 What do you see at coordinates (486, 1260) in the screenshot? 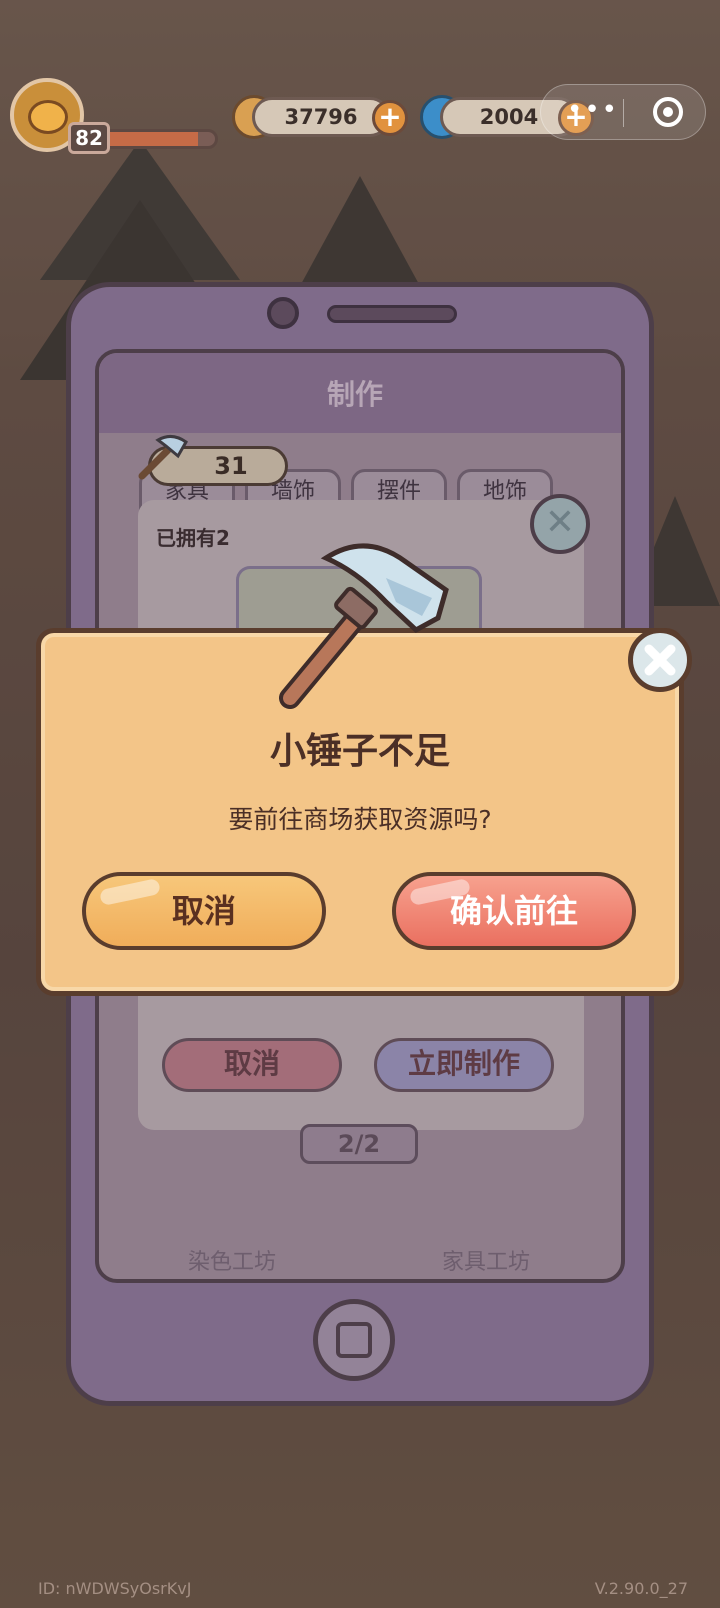
I see `nav-furniture-workshop: 家具工坊` at bounding box center [486, 1260].